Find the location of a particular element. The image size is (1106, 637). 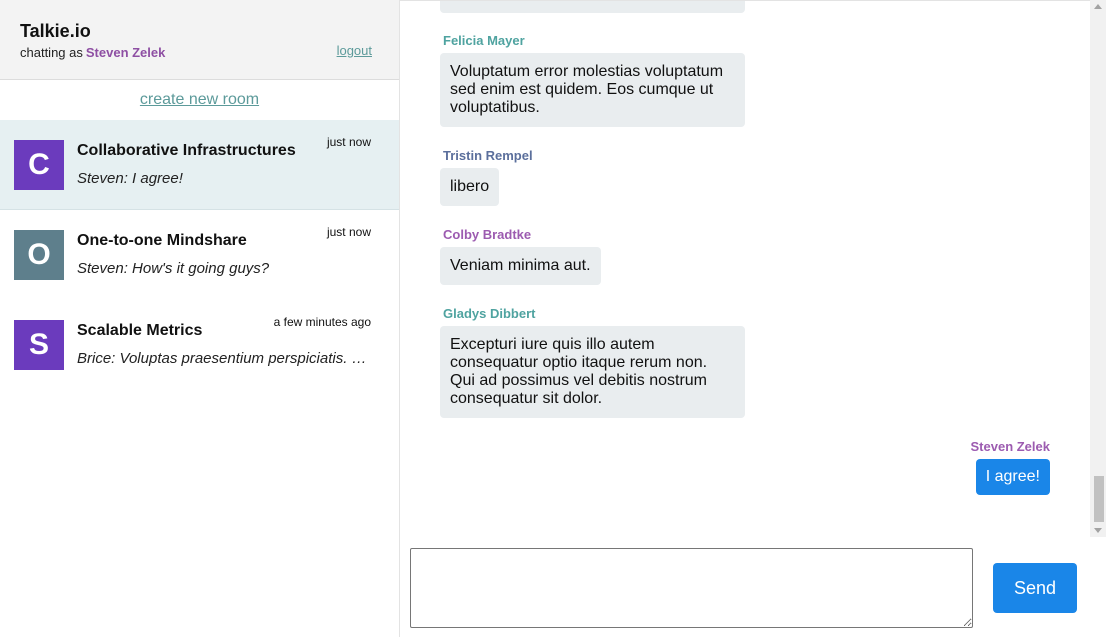

current-user-name: Steven Zelek is located at coordinates (125, 52).